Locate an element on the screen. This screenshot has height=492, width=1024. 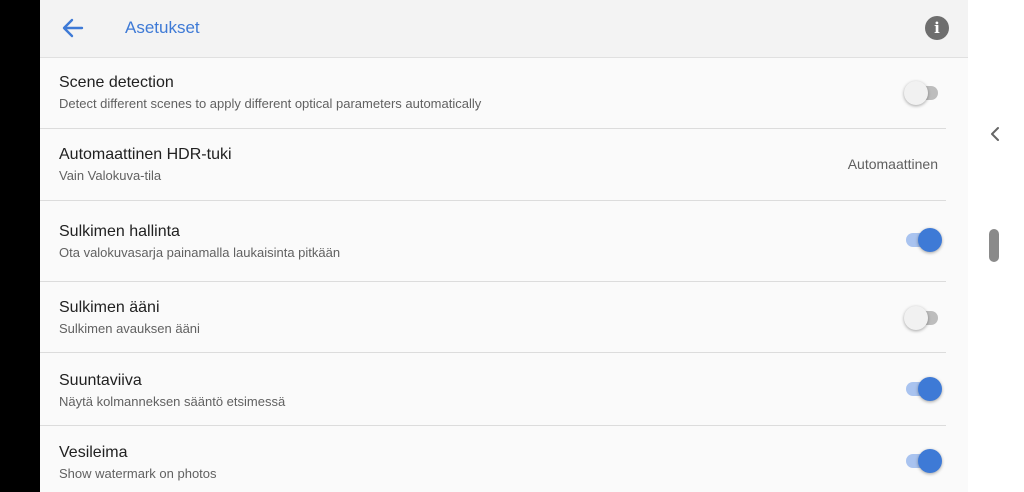
watermark-toggle is located at coordinates (924, 461).